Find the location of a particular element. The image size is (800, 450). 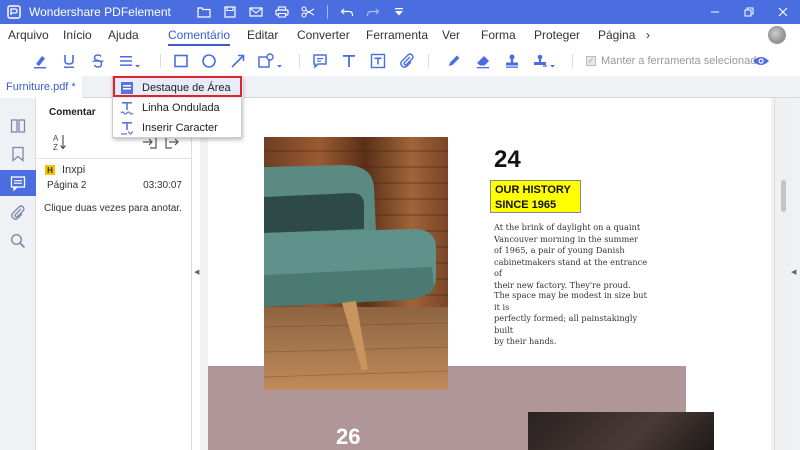

paragraph-line: of 1965, a pair of young Danish is located at coordinates (559, 250).